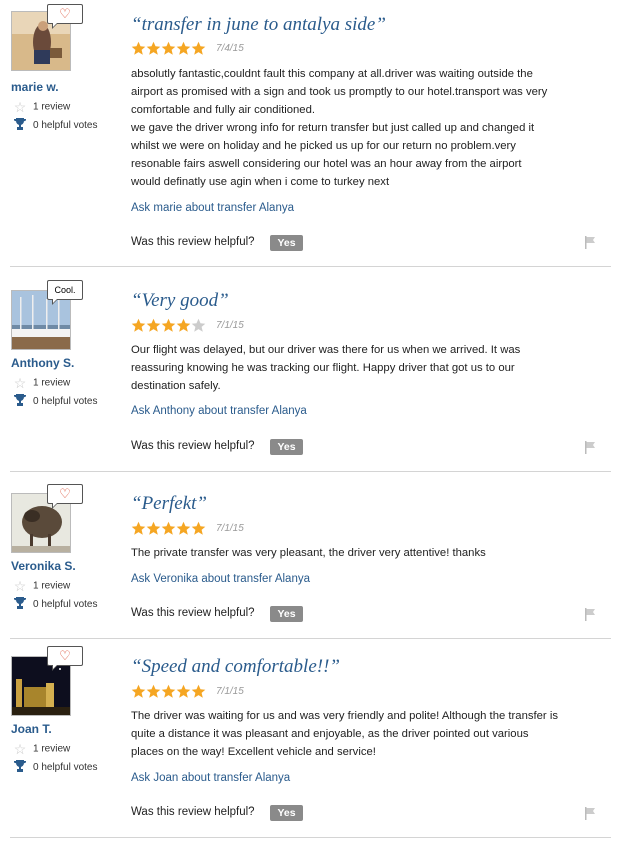  What do you see at coordinates (210, 778) in the screenshot?
I see `ask-reviewer-link: Ask Joan about transfer Alanya` at bounding box center [210, 778].